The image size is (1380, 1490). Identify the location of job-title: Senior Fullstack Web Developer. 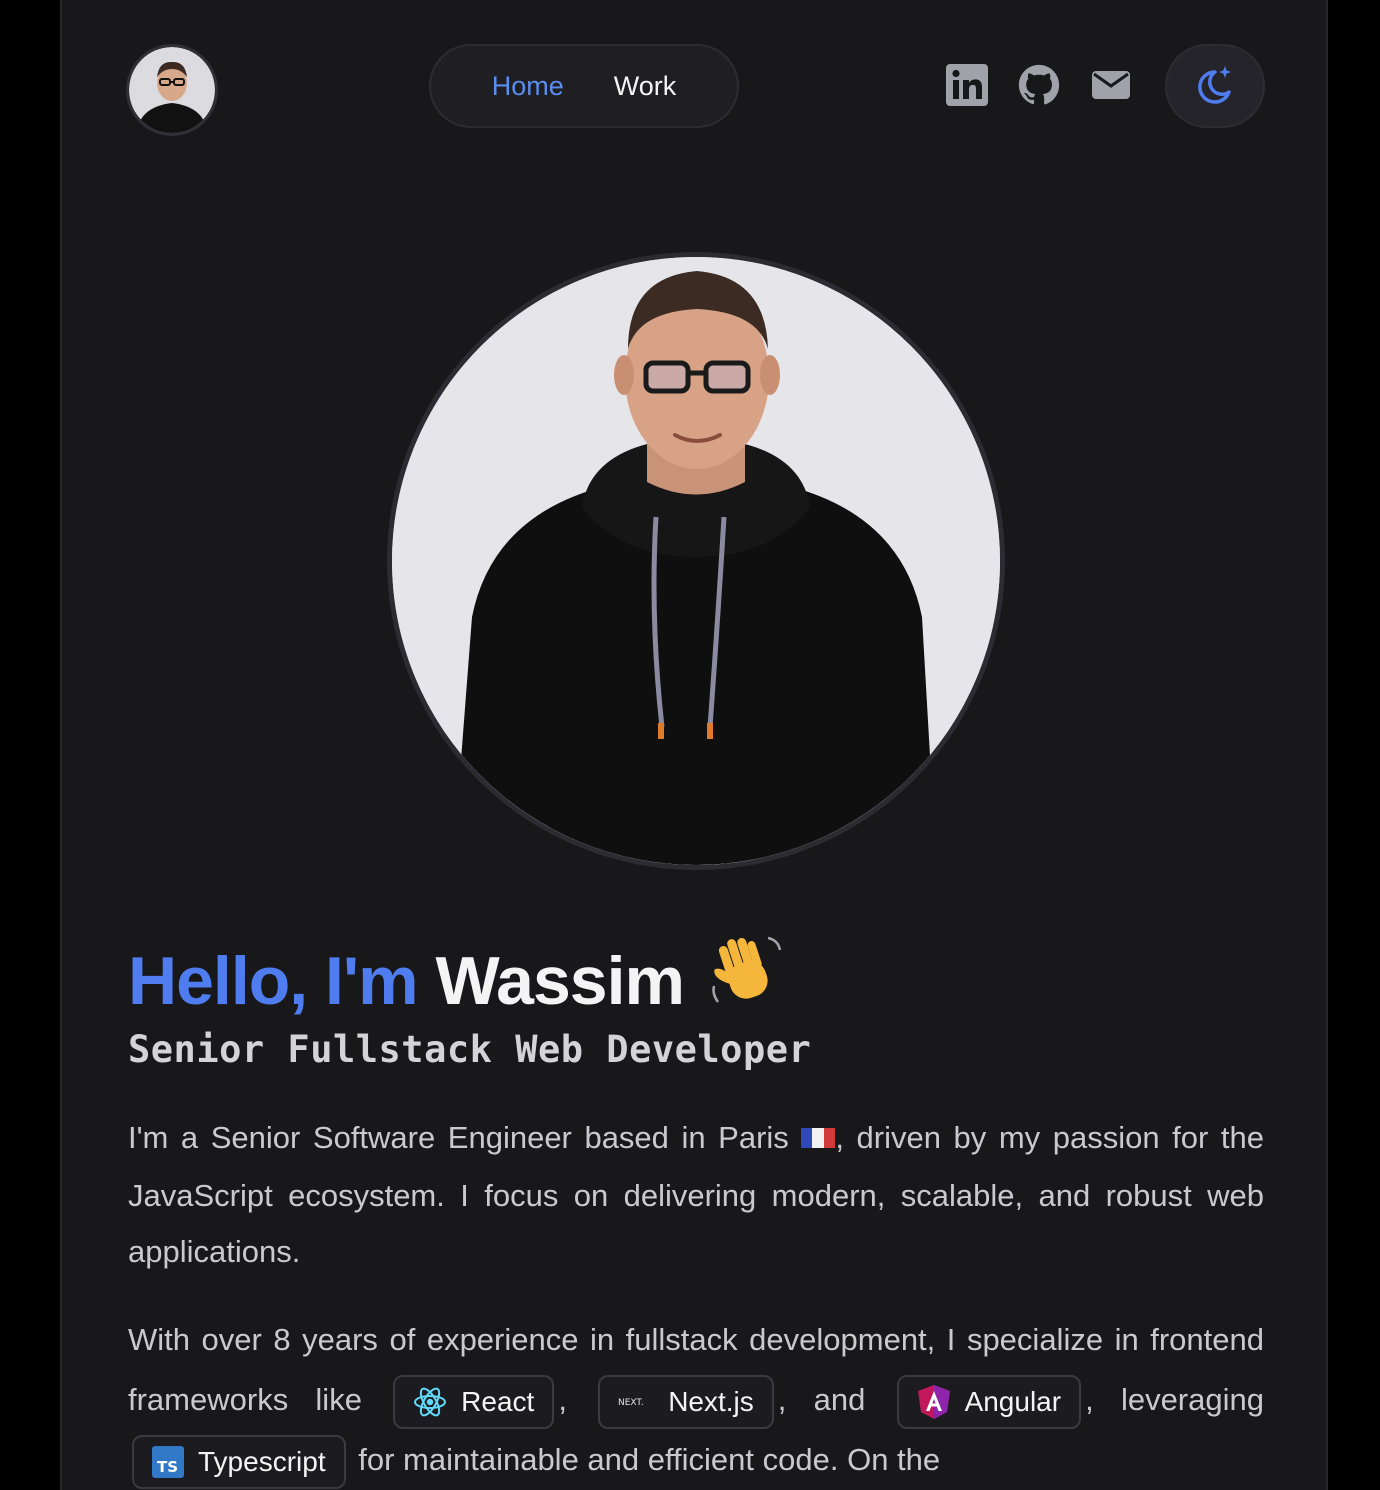
(470, 1049).